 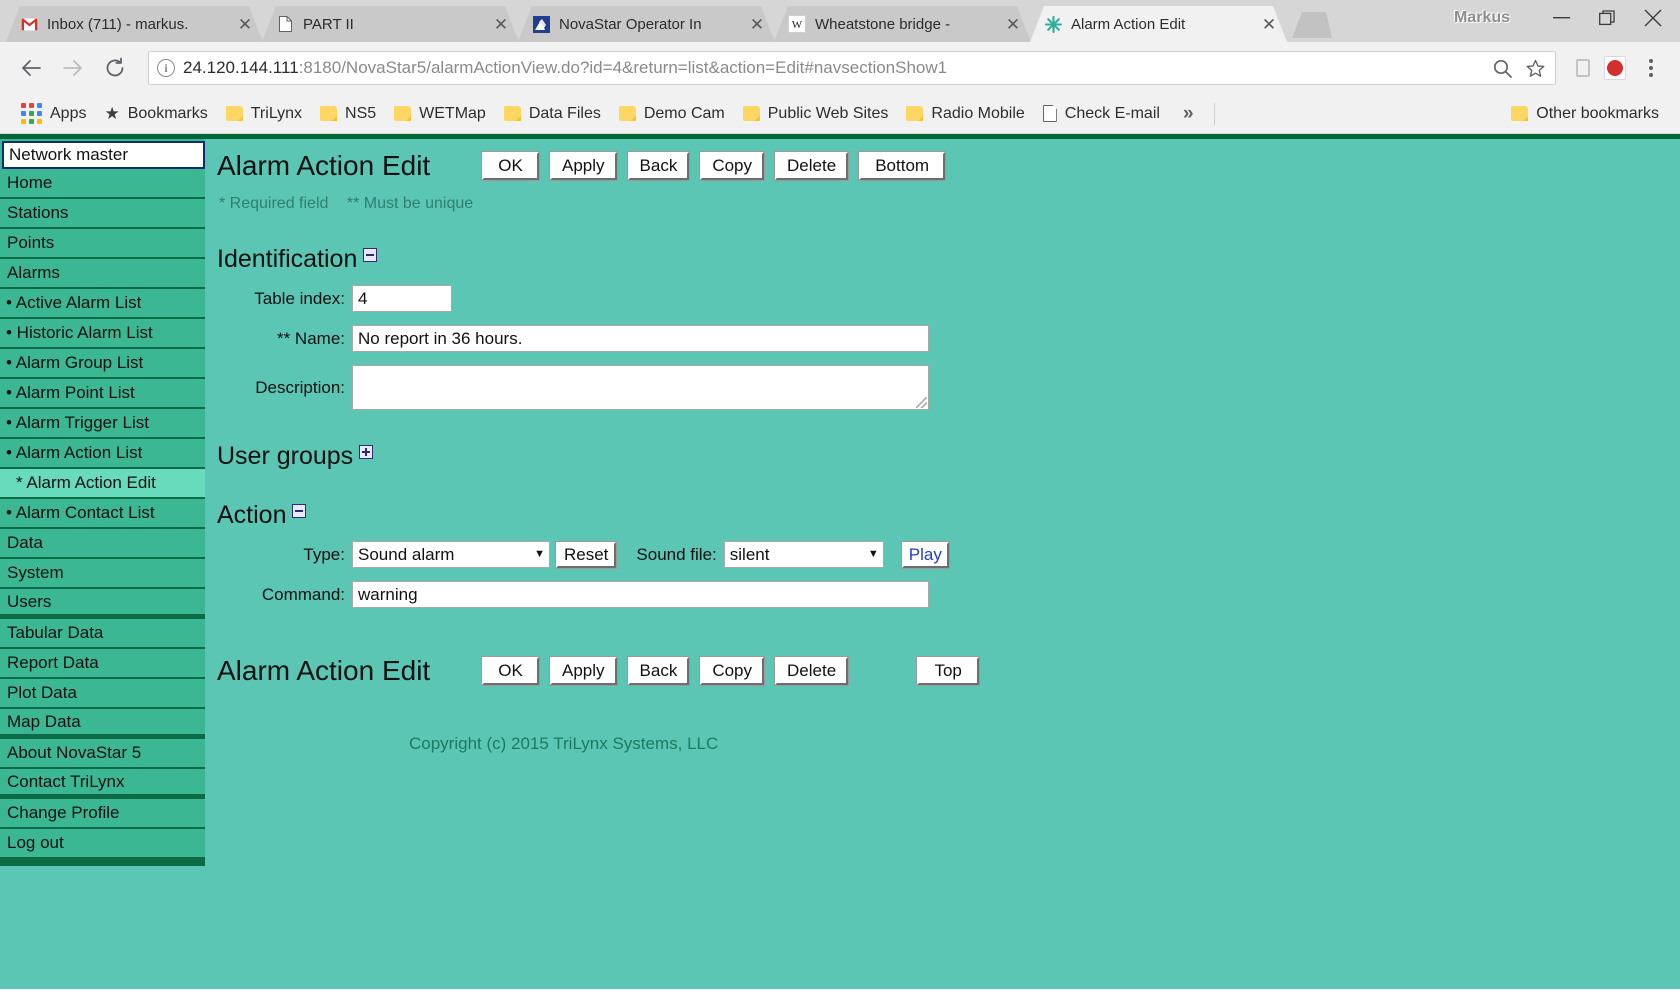 What do you see at coordinates (1535, 68) in the screenshot?
I see `bookmark-star-icon` at bounding box center [1535, 68].